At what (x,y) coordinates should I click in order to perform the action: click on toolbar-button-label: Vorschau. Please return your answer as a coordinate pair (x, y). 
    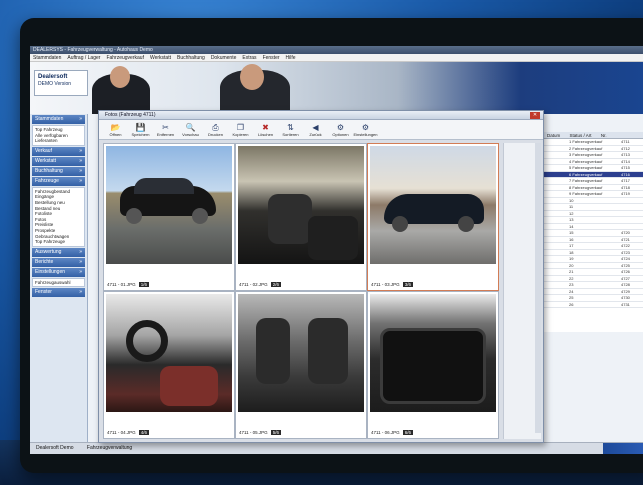
    Looking at the image, I should click on (190, 134).